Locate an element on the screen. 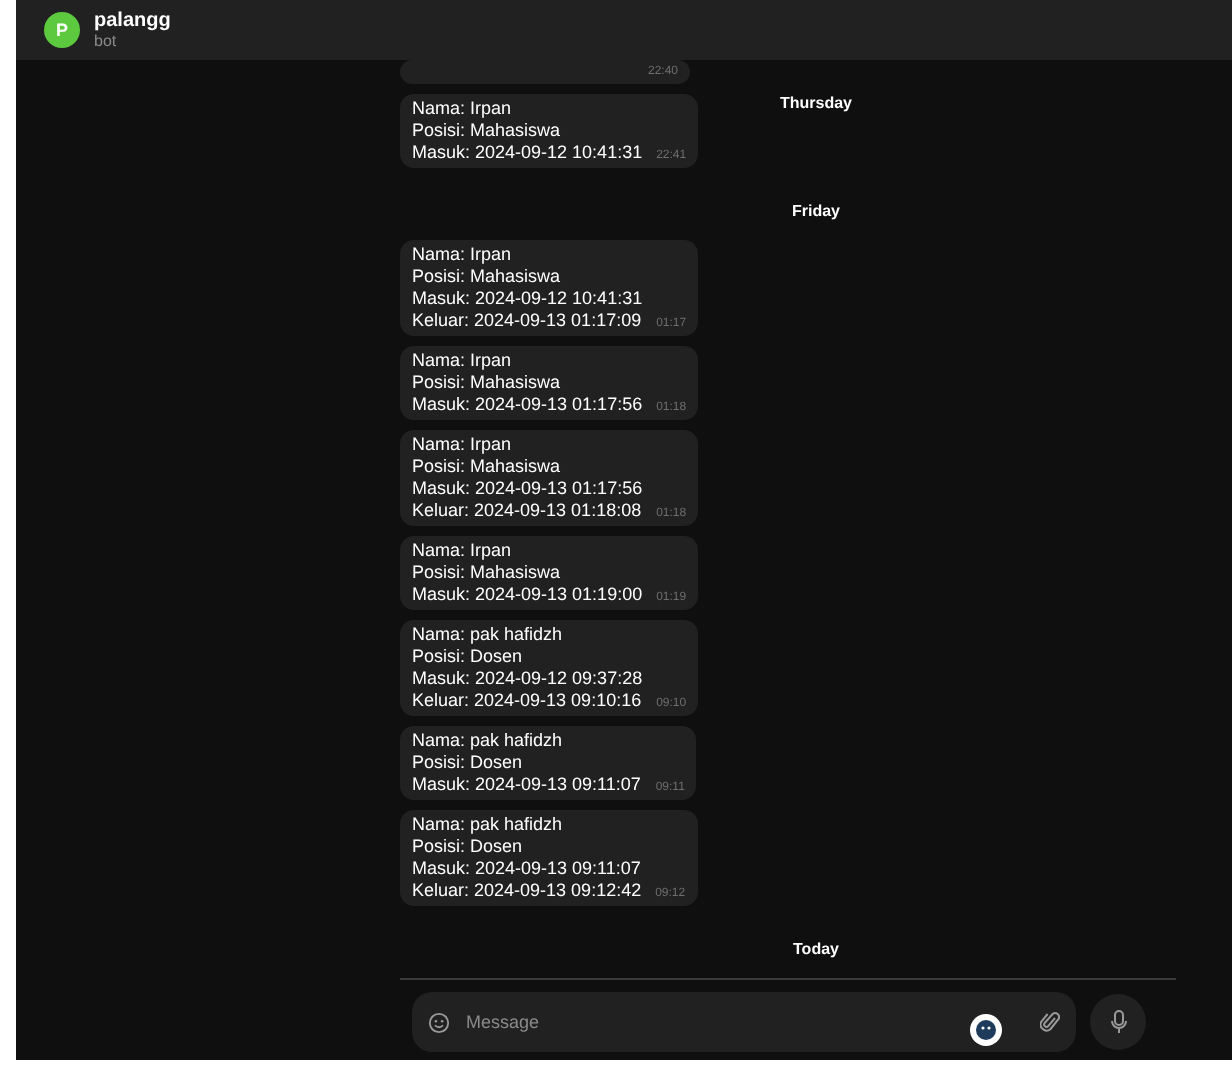 Image resolution: width=1232 pixels, height=1068 pixels. chat-subtitle: bot is located at coordinates (106, 41).